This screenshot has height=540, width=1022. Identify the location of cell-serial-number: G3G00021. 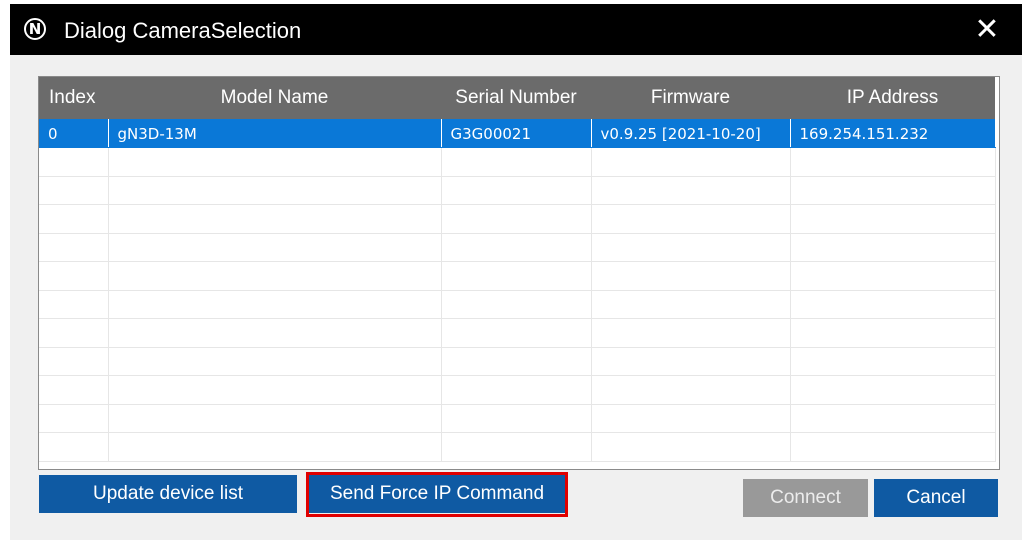
(516, 133).